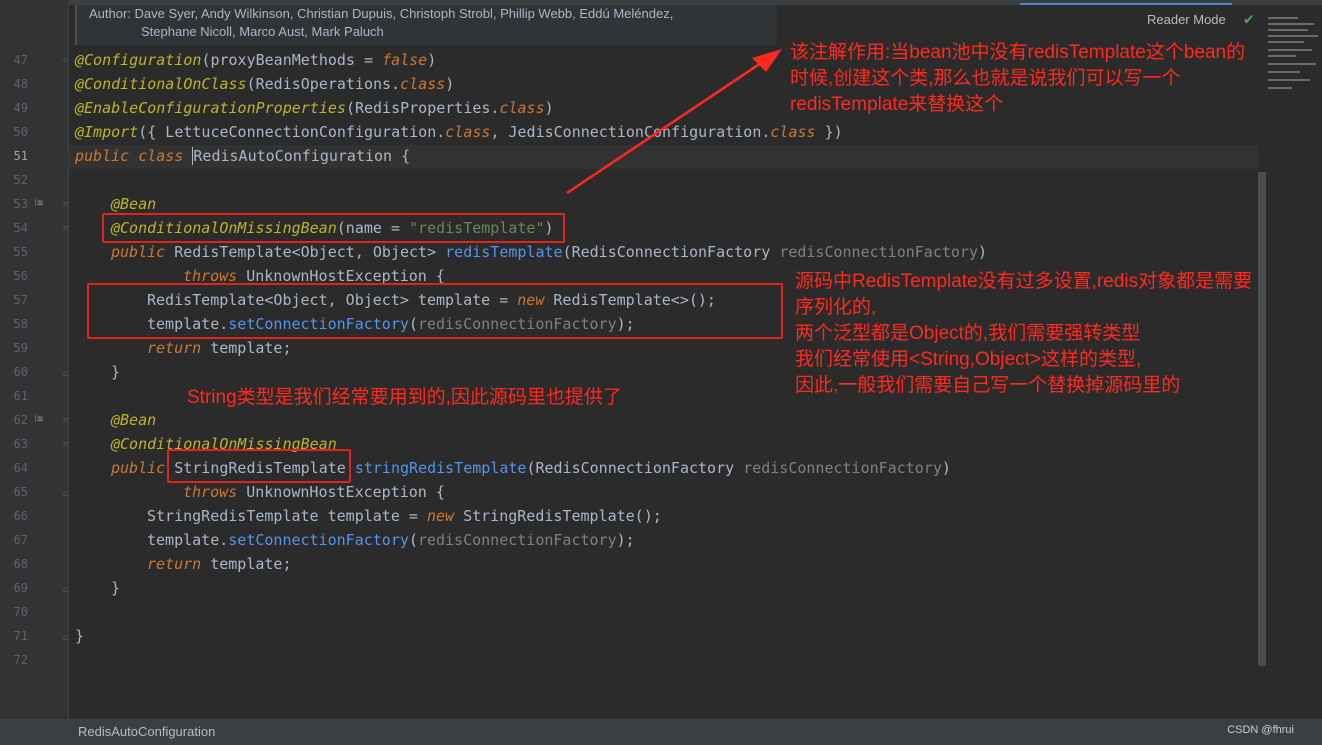  Describe the element at coordinates (1260, 730) in the screenshot. I see `watermark: CSDN @fhrui` at that location.